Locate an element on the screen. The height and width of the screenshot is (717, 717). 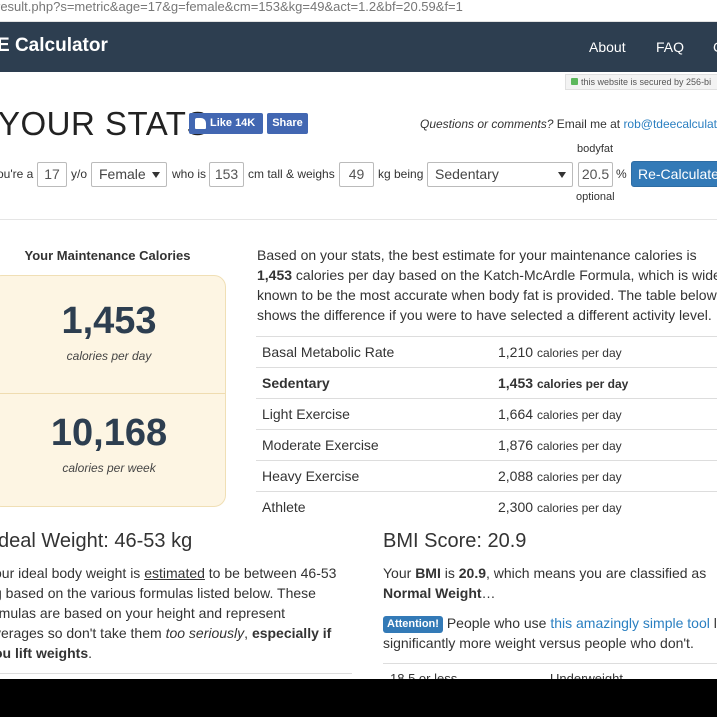
calorie-number: 1,453 is located at coordinates (516, 383).